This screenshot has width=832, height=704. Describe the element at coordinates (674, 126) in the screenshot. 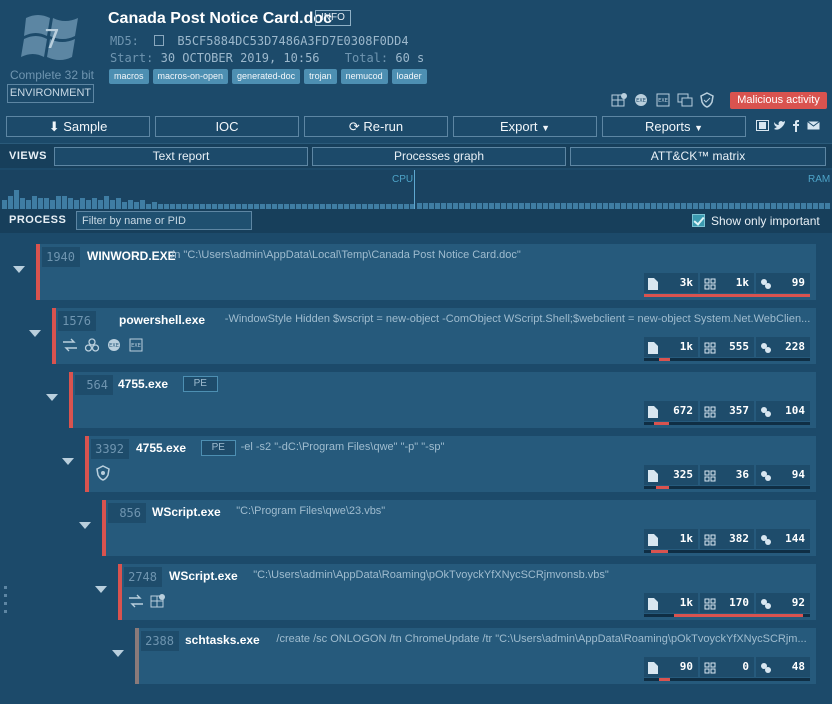

I see `reports-button: Reports ▼` at that location.